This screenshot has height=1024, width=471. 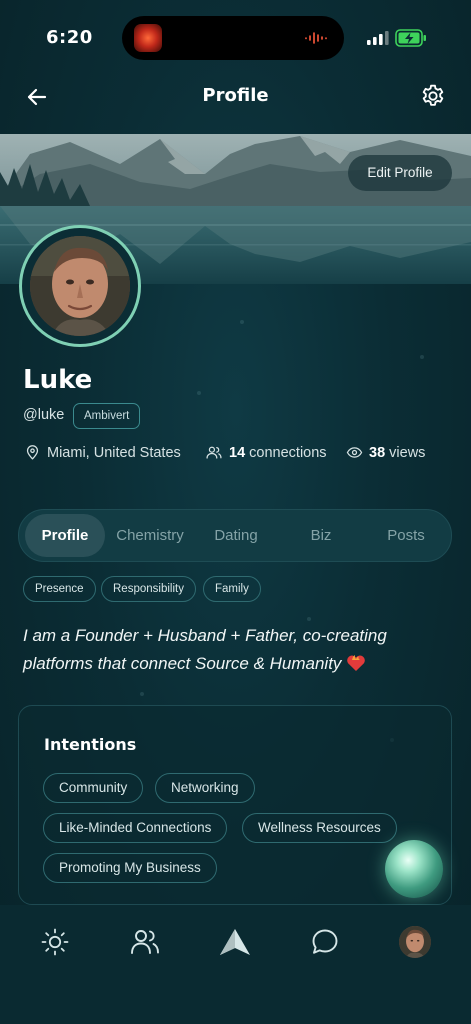 I want to click on tab-chemistry: Chemistry, so click(x=150, y=535).